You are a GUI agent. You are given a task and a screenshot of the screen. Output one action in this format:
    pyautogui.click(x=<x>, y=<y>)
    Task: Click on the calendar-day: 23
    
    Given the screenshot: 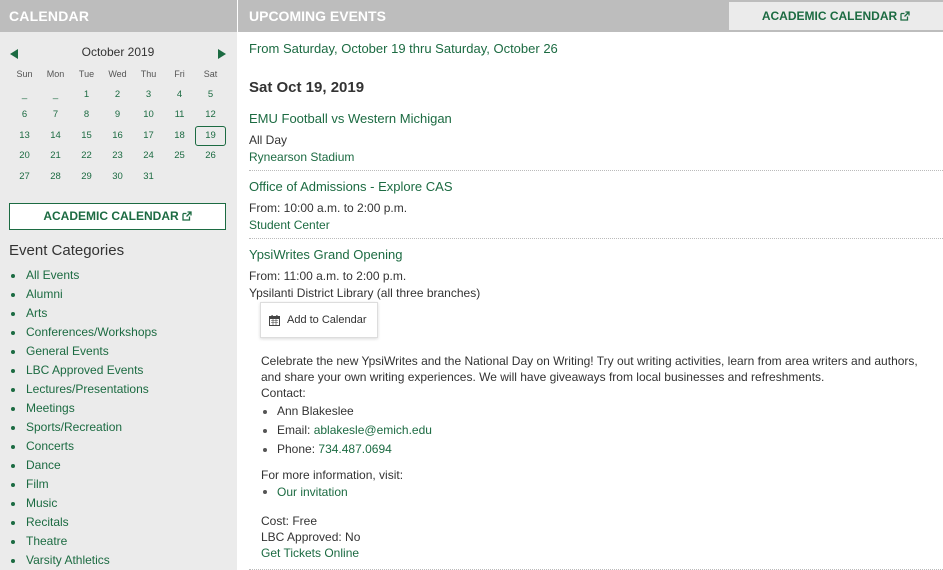 What is the action you would take?
    pyautogui.click(x=117, y=156)
    